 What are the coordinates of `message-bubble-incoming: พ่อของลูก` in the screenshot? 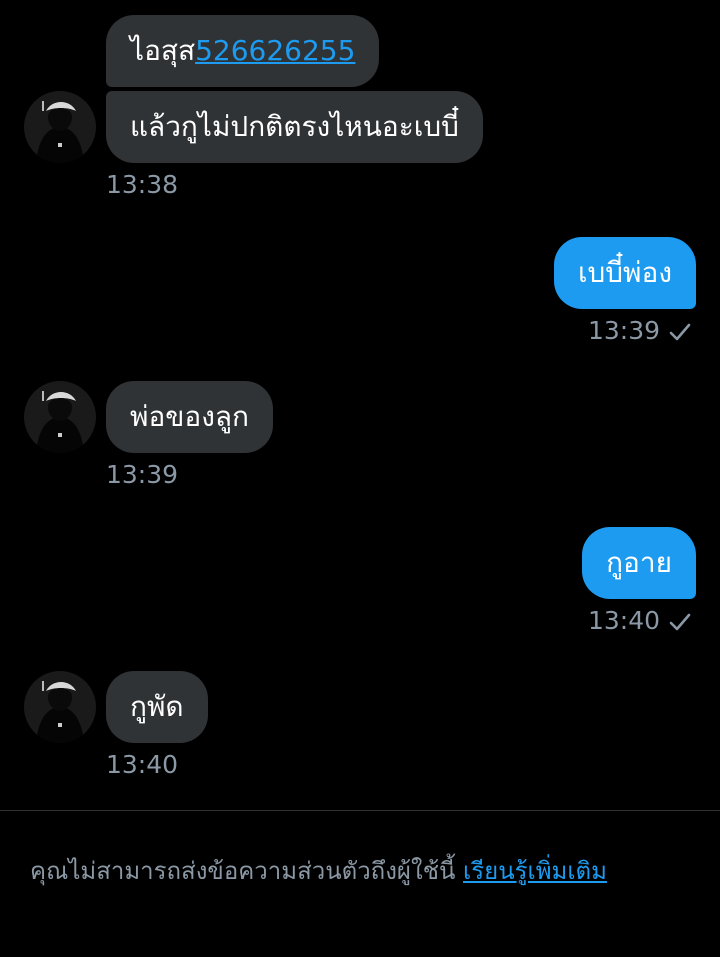 It's located at (190, 417).